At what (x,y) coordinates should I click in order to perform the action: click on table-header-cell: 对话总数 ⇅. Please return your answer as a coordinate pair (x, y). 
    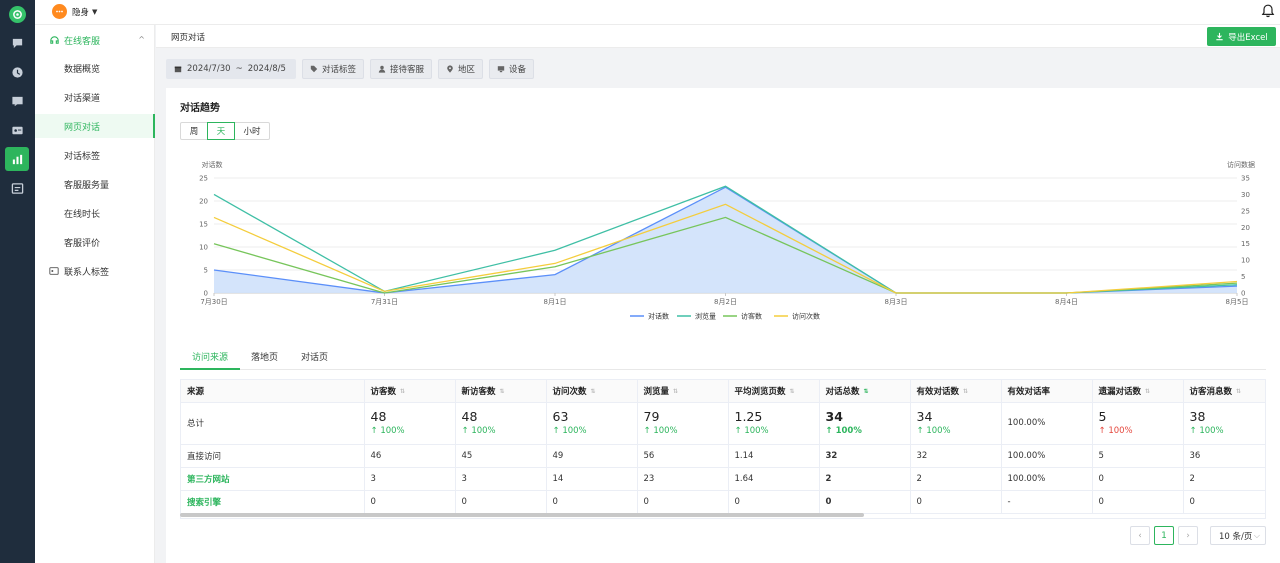
    Looking at the image, I should click on (865, 391).